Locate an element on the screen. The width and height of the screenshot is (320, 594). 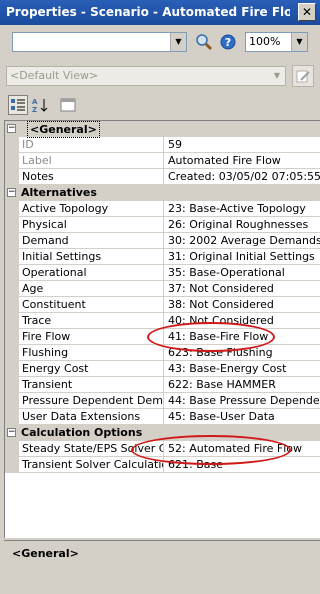
property-row-notes: Notes Created: 03/05/02 07:05:55 PM is located at coordinates (162, 177).